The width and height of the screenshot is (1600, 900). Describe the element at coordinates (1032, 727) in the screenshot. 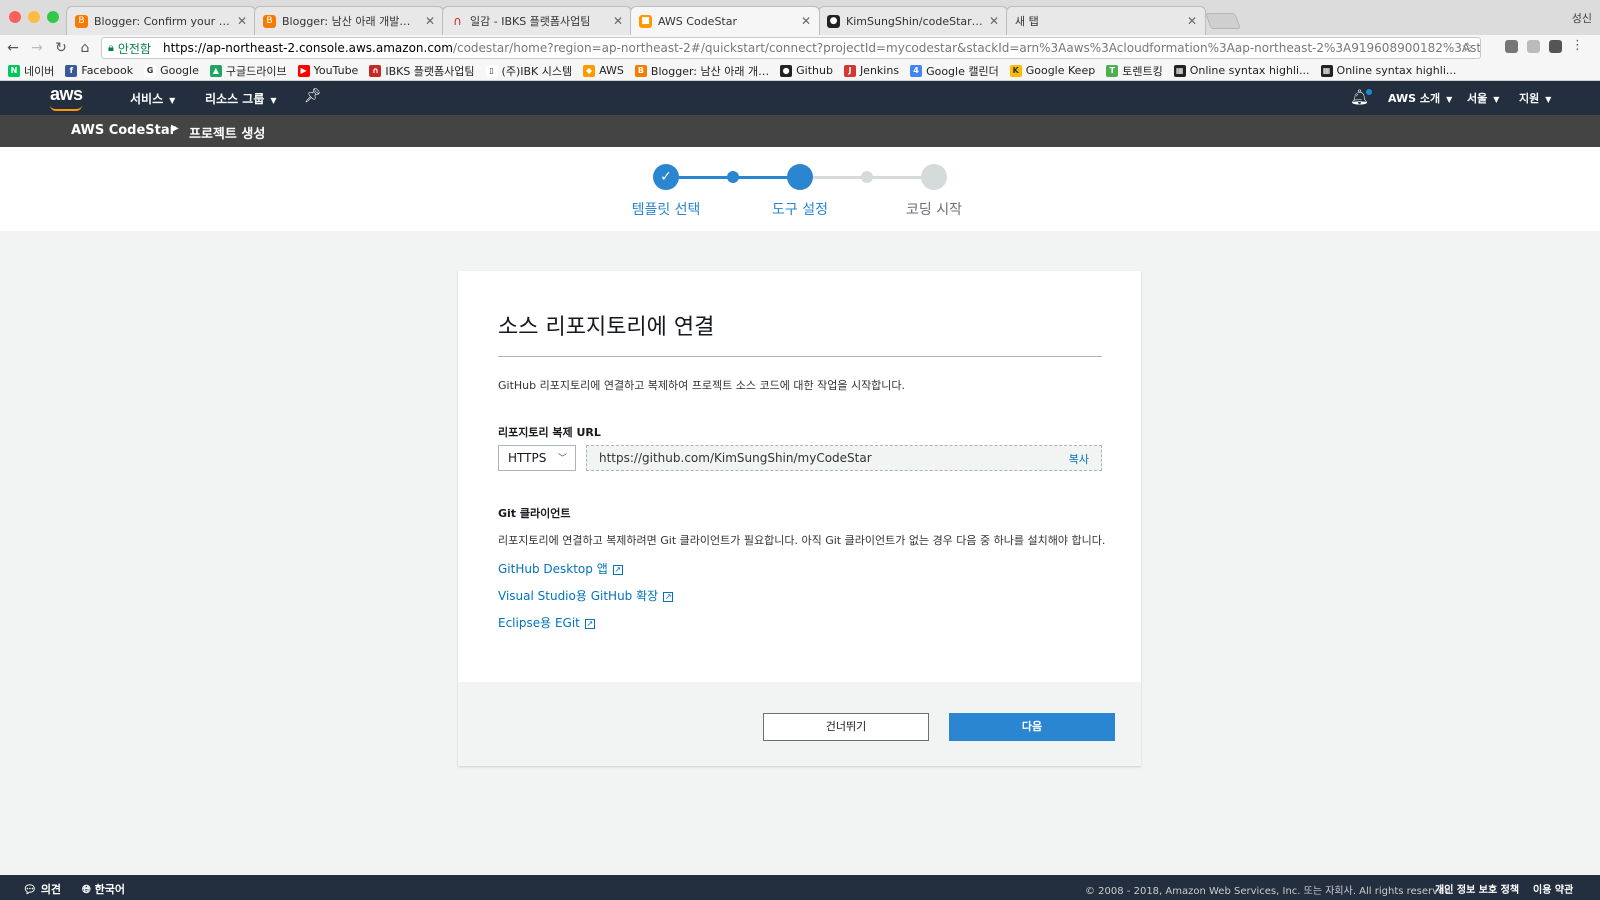

I see `next-button: 다음` at that location.